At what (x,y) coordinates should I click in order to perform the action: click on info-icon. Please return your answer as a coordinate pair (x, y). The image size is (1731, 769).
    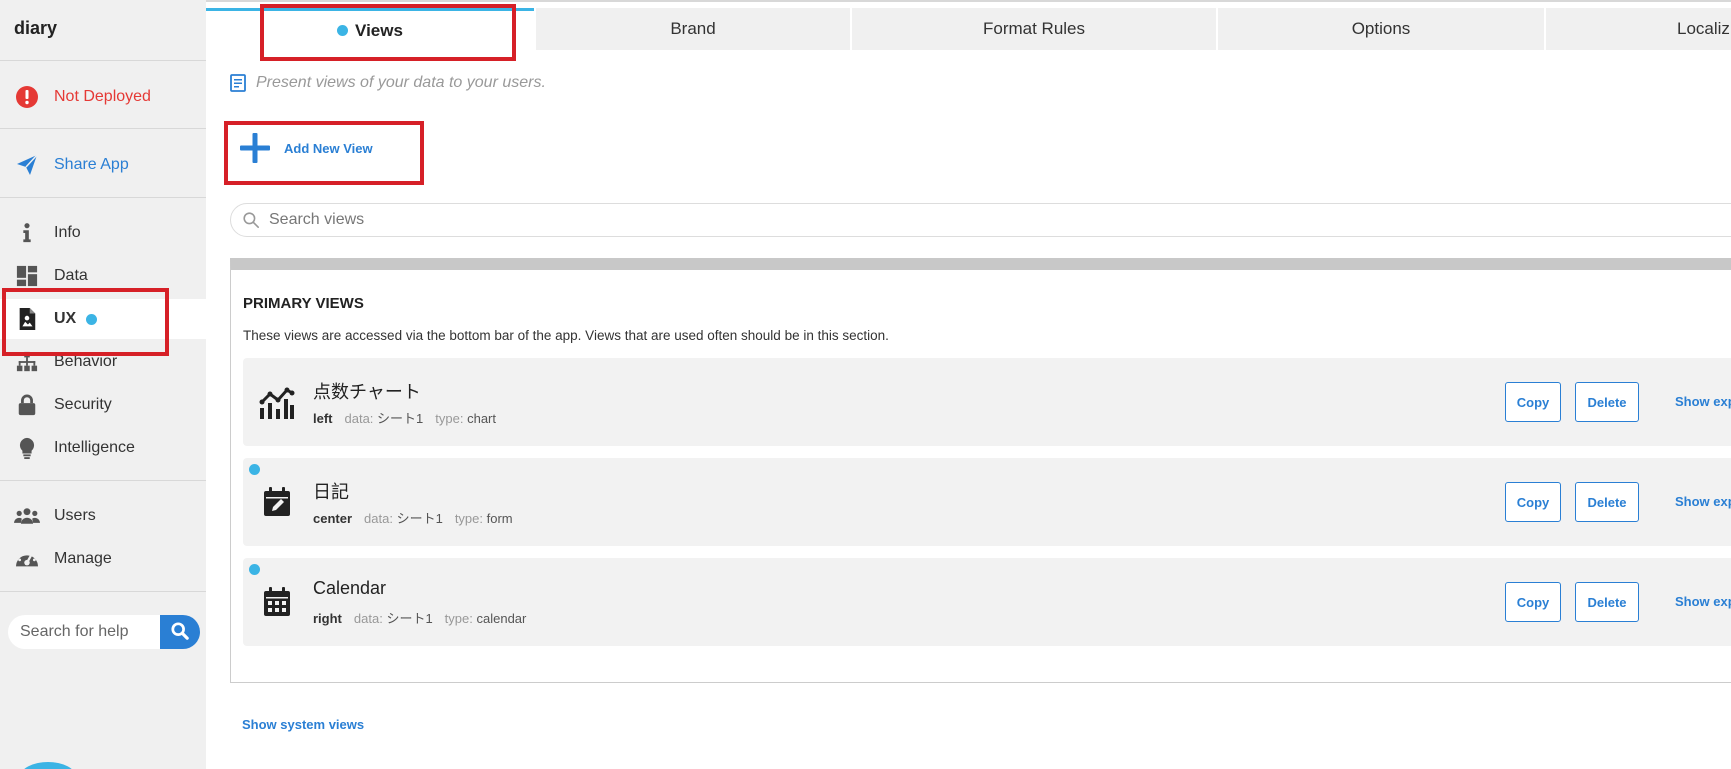
    Looking at the image, I should click on (27, 233).